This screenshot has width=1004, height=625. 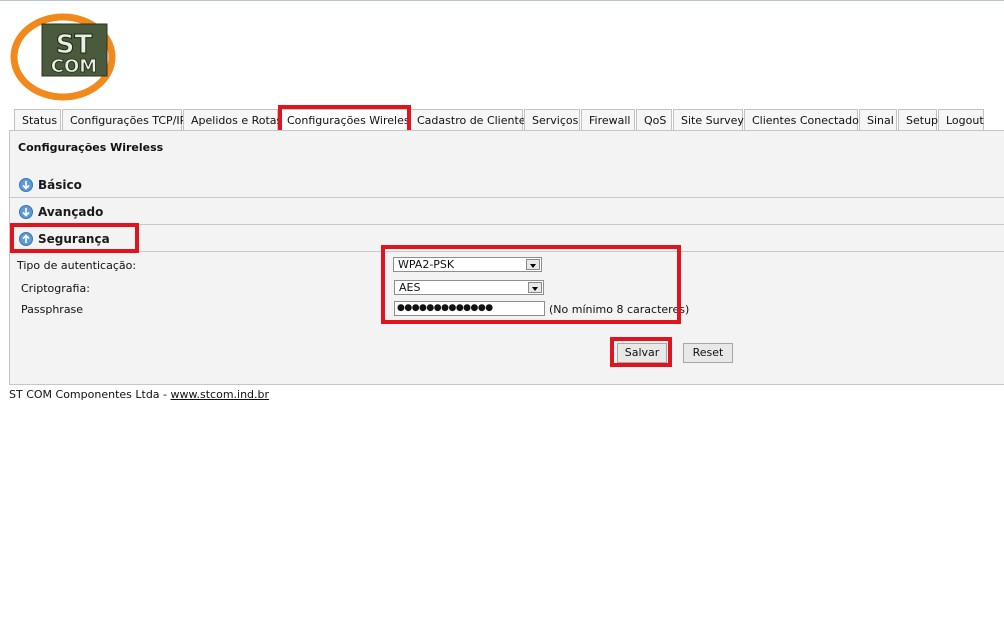 I want to click on auth-type-label: Tipo de autenticação:, so click(x=77, y=265).